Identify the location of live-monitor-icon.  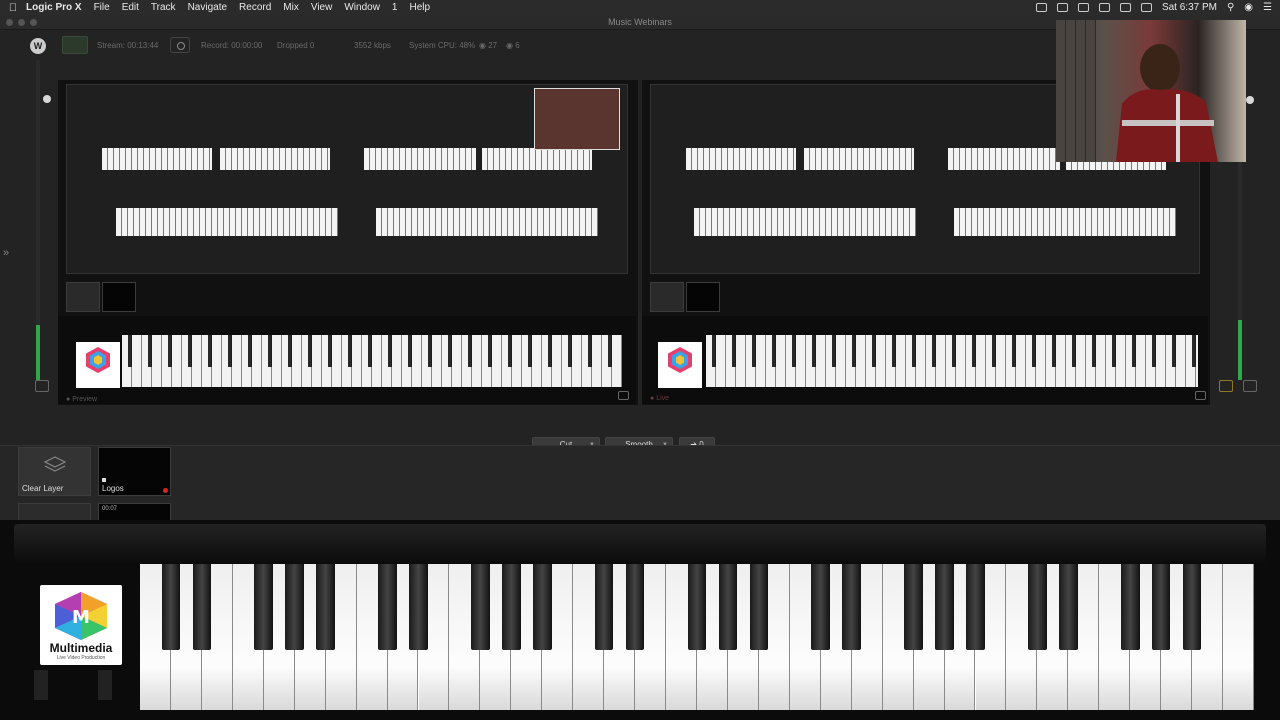
(1200, 395).